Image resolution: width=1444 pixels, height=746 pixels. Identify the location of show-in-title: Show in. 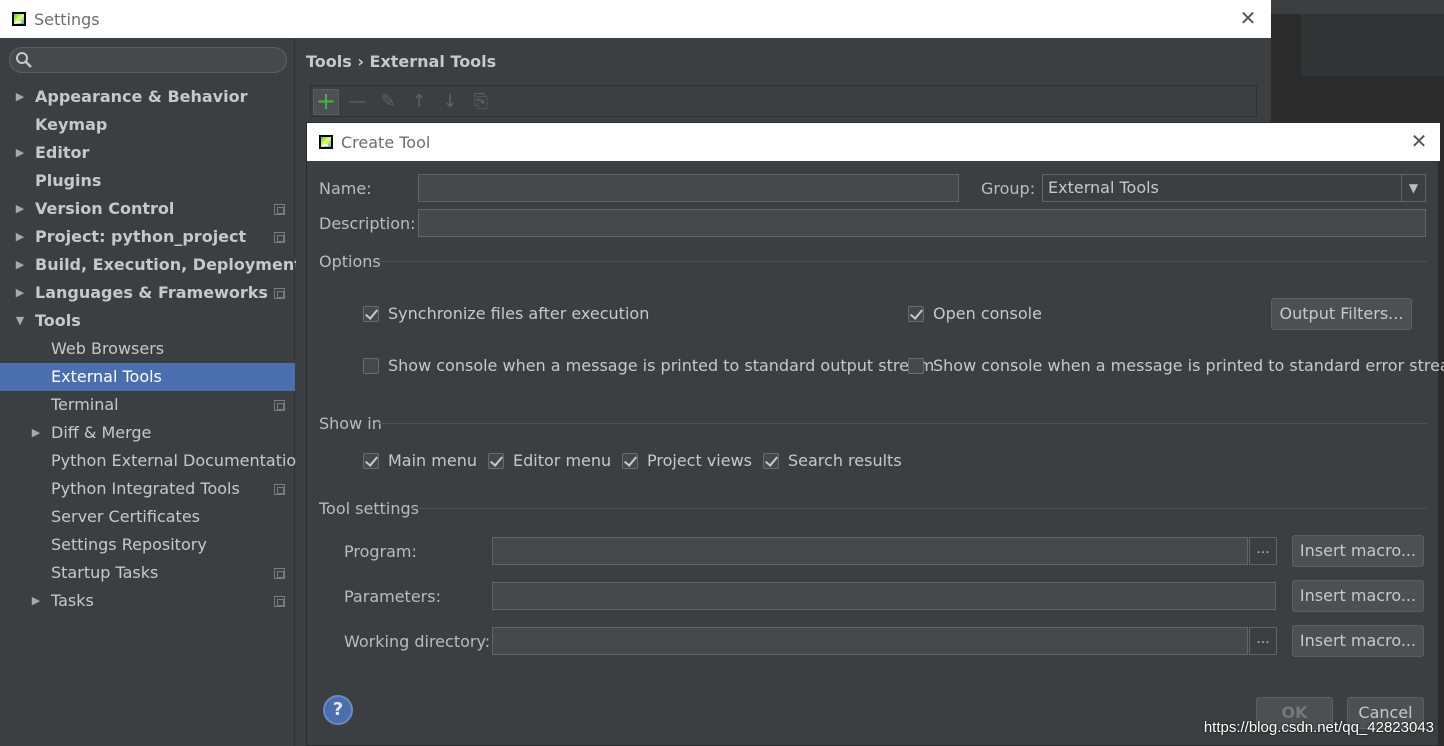
(350, 423).